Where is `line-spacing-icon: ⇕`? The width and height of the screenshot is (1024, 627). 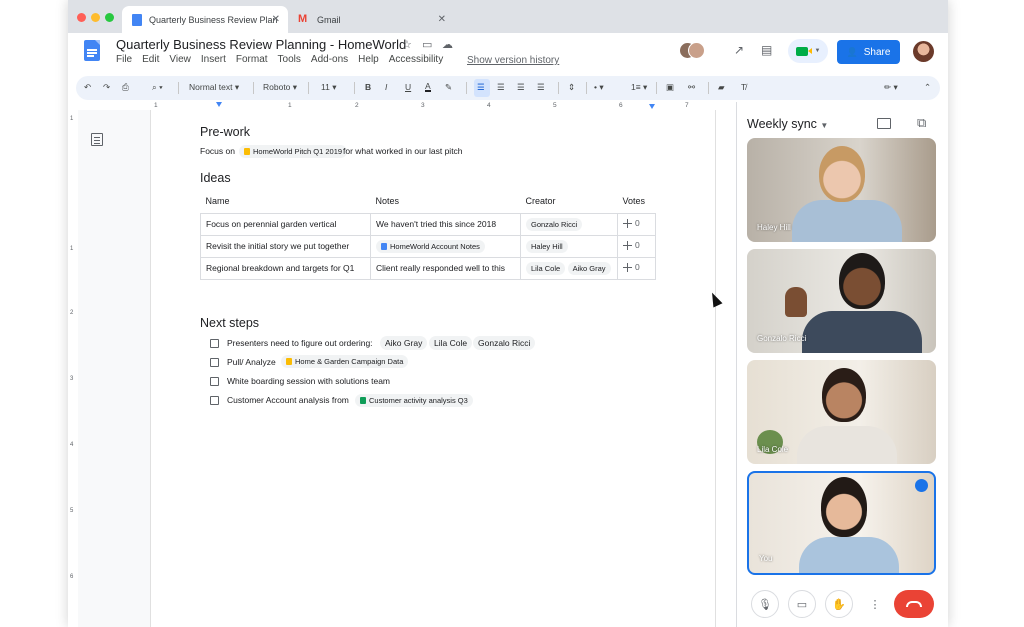 line-spacing-icon: ⇕ is located at coordinates (571, 87).